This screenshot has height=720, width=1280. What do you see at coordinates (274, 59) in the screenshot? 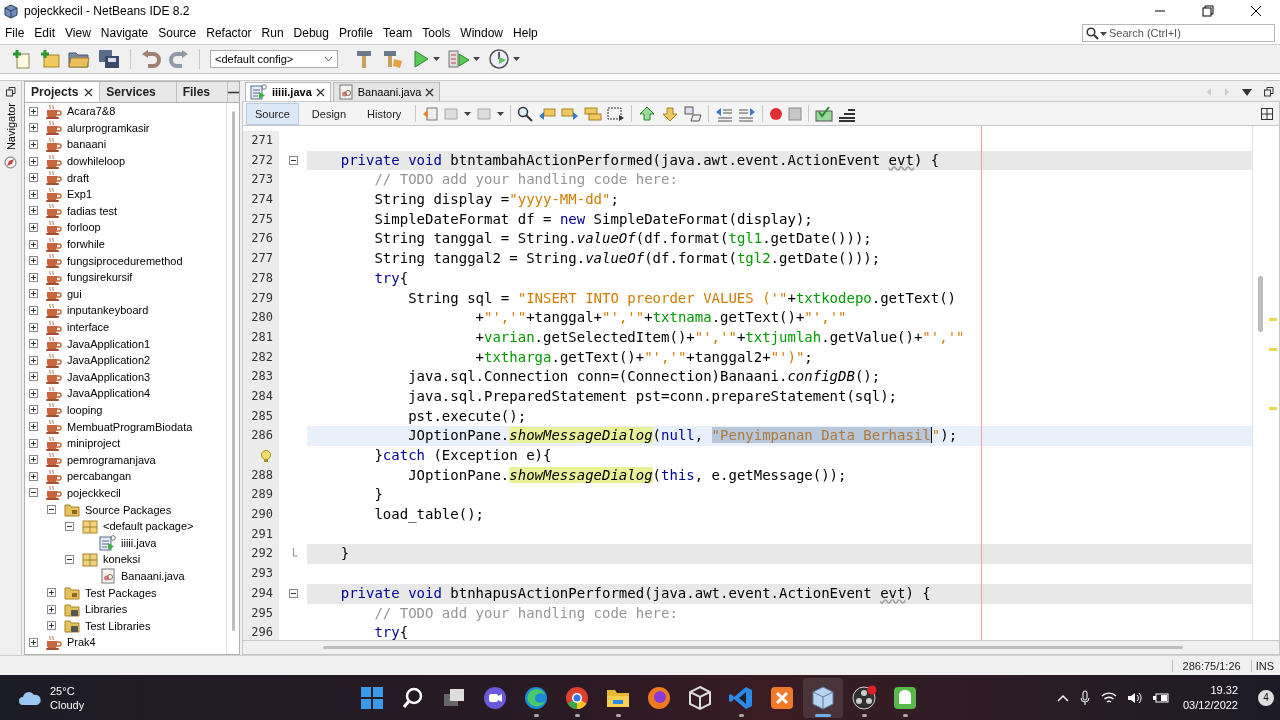
I see `config-dropdown: <default config>` at bounding box center [274, 59].